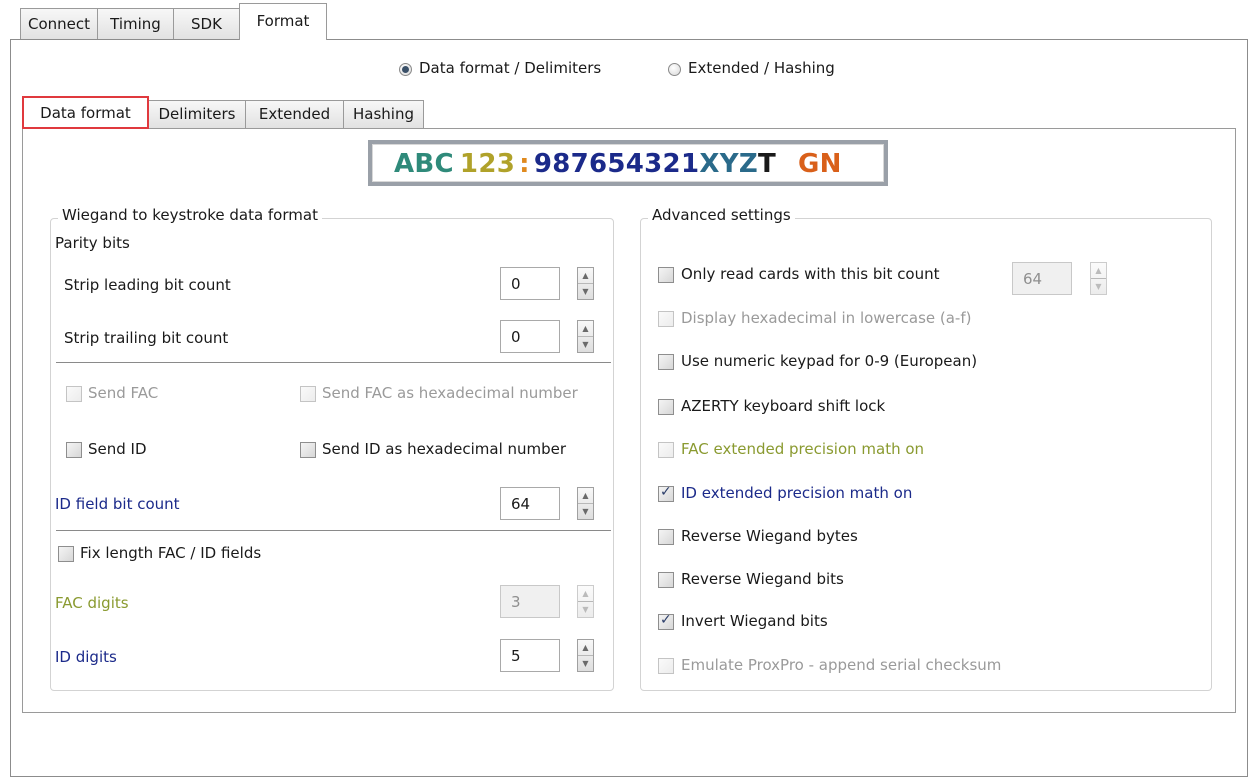  What do you see at coordinates (487, 164) in the screenshot?
I see `preview-segment-fac: 123` at bounding box center [487, 164].